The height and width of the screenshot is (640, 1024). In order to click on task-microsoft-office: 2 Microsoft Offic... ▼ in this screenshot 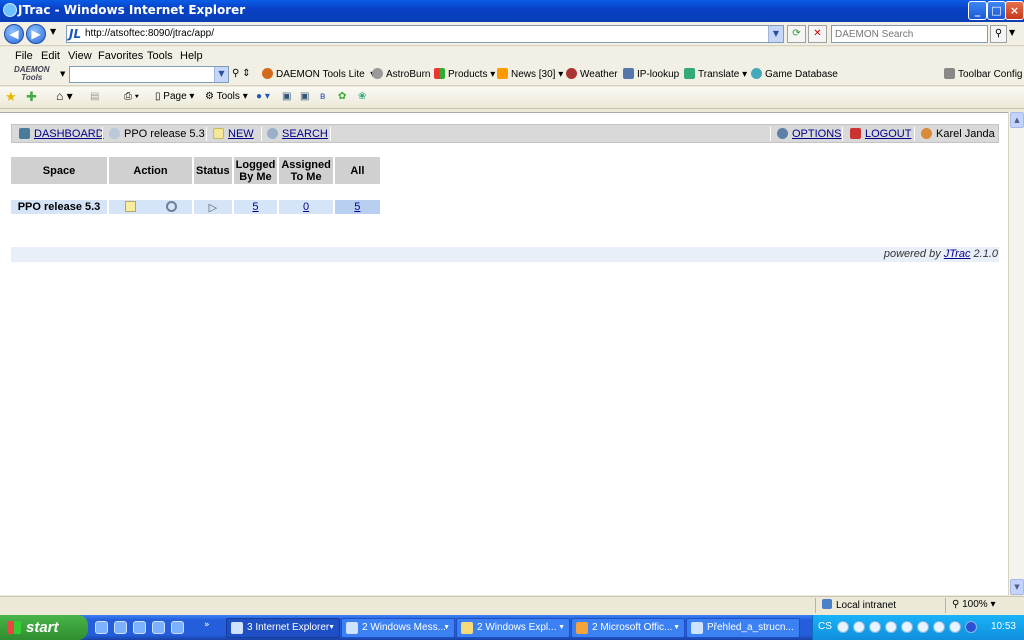, I will do `click(628, 628)`.